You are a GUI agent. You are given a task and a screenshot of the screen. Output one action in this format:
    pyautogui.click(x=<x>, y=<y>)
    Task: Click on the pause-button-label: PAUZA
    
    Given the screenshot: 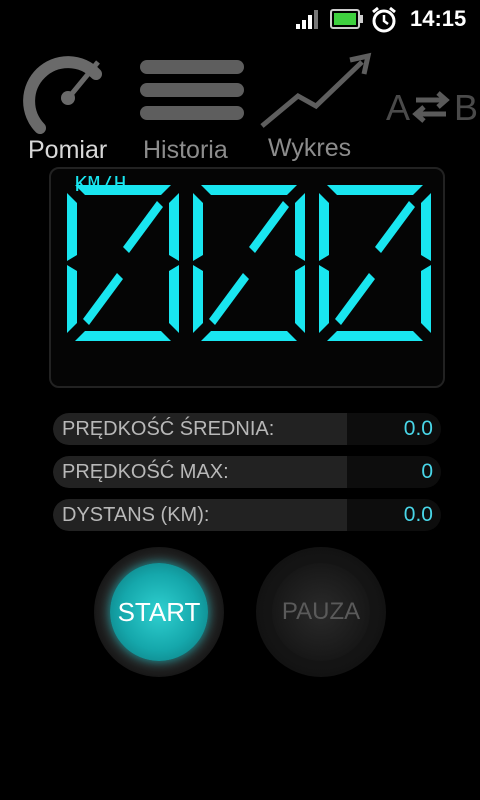 What is the action you would take?
    pyautogui.click(x=321, y=612)
    